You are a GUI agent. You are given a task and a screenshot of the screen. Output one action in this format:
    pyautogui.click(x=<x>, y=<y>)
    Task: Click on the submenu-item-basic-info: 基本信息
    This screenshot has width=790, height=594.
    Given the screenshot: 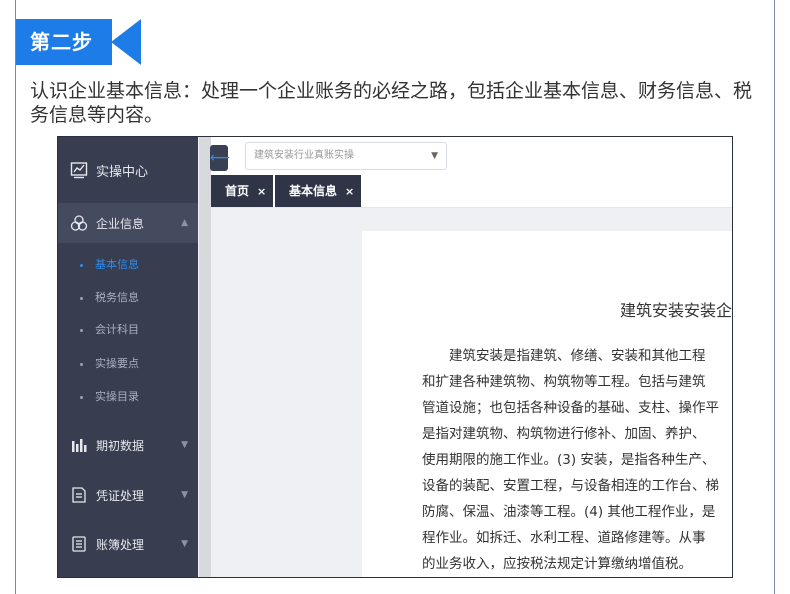 What is the action you would take?
    pyautogui.click(x=128, y=265)
    